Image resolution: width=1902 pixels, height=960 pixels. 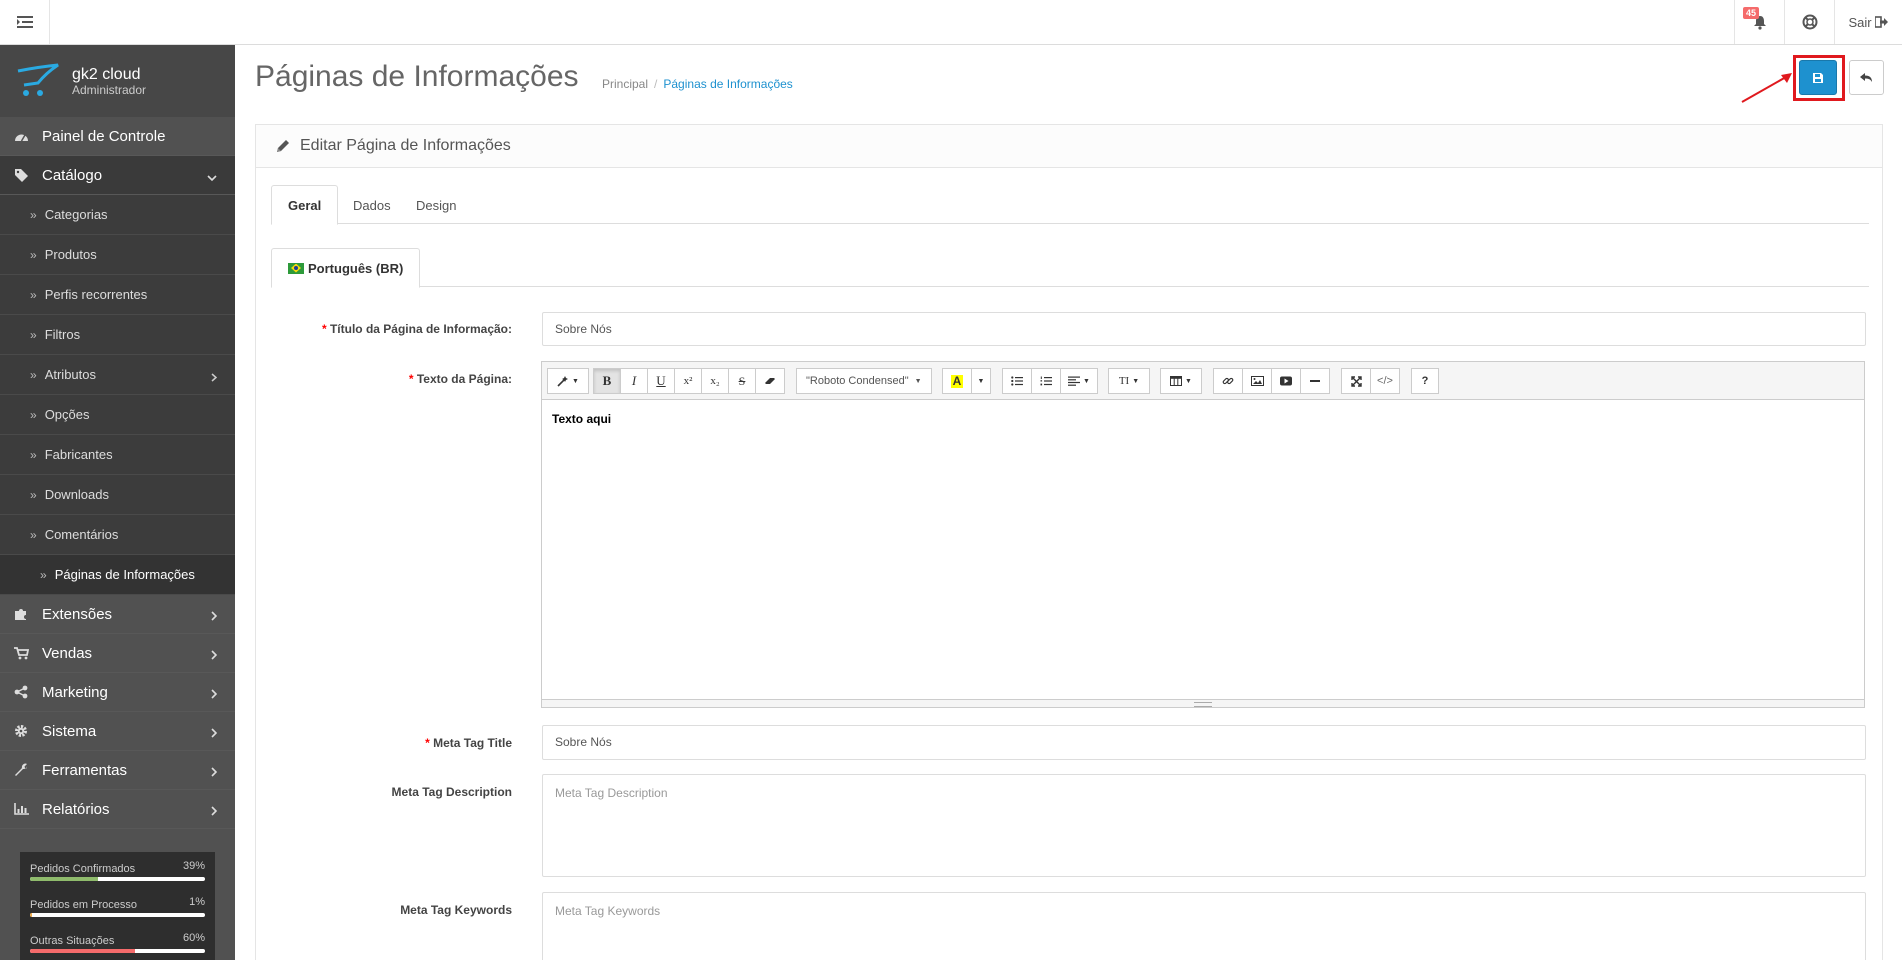 What do you see at coordinates (715, 381) in the screenshot?
I see `subscript-button: x₂` at bounding box center [715, 381].